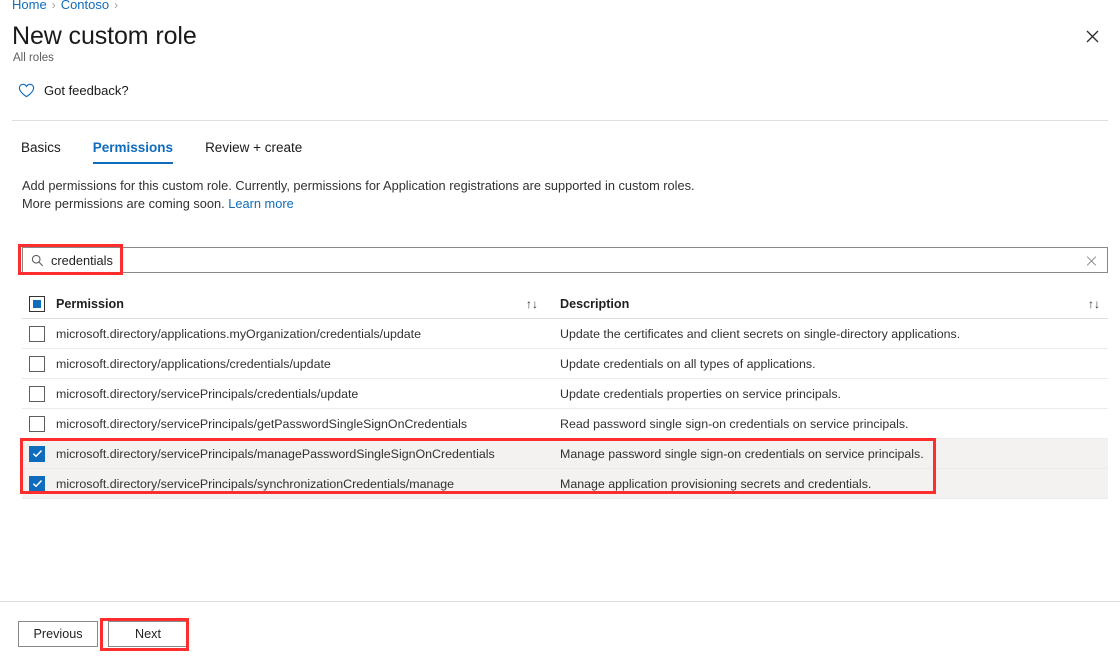 The height and width of the screenshot is (657, 1120). I want to click on sort-description-icon: ↑↓, so click(1094, 304).